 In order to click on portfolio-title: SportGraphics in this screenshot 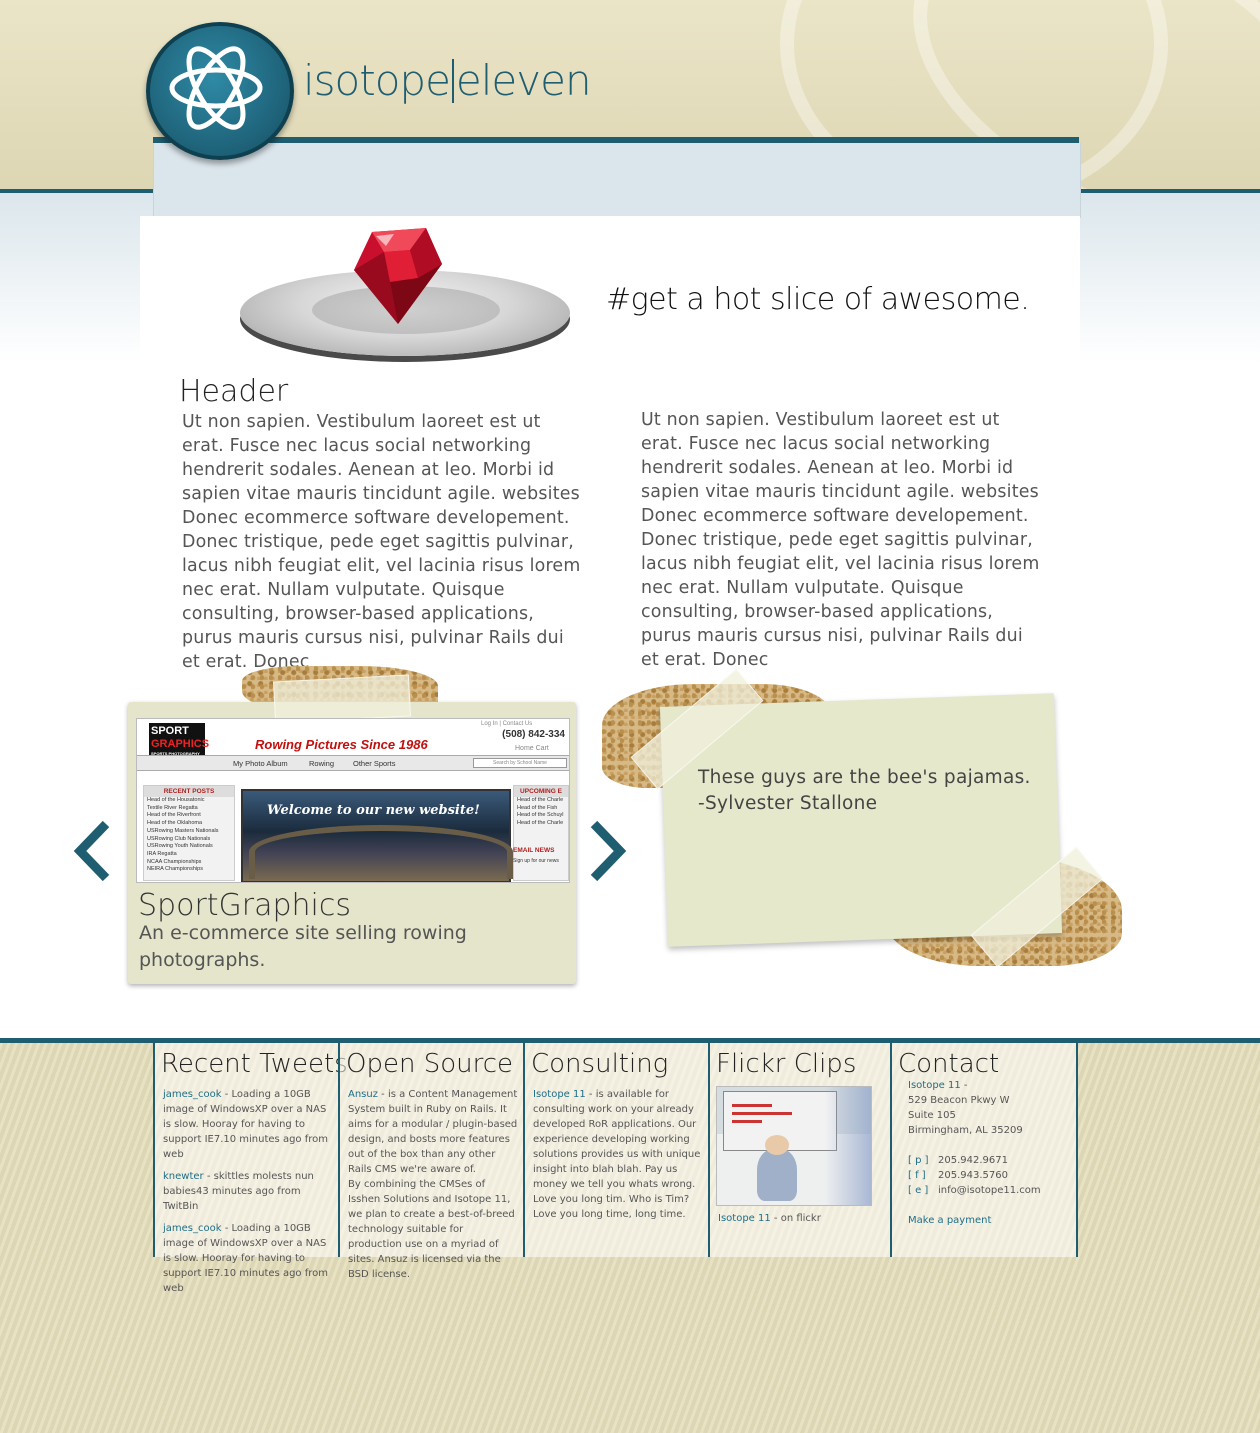, I will do `click(244, 905)`.